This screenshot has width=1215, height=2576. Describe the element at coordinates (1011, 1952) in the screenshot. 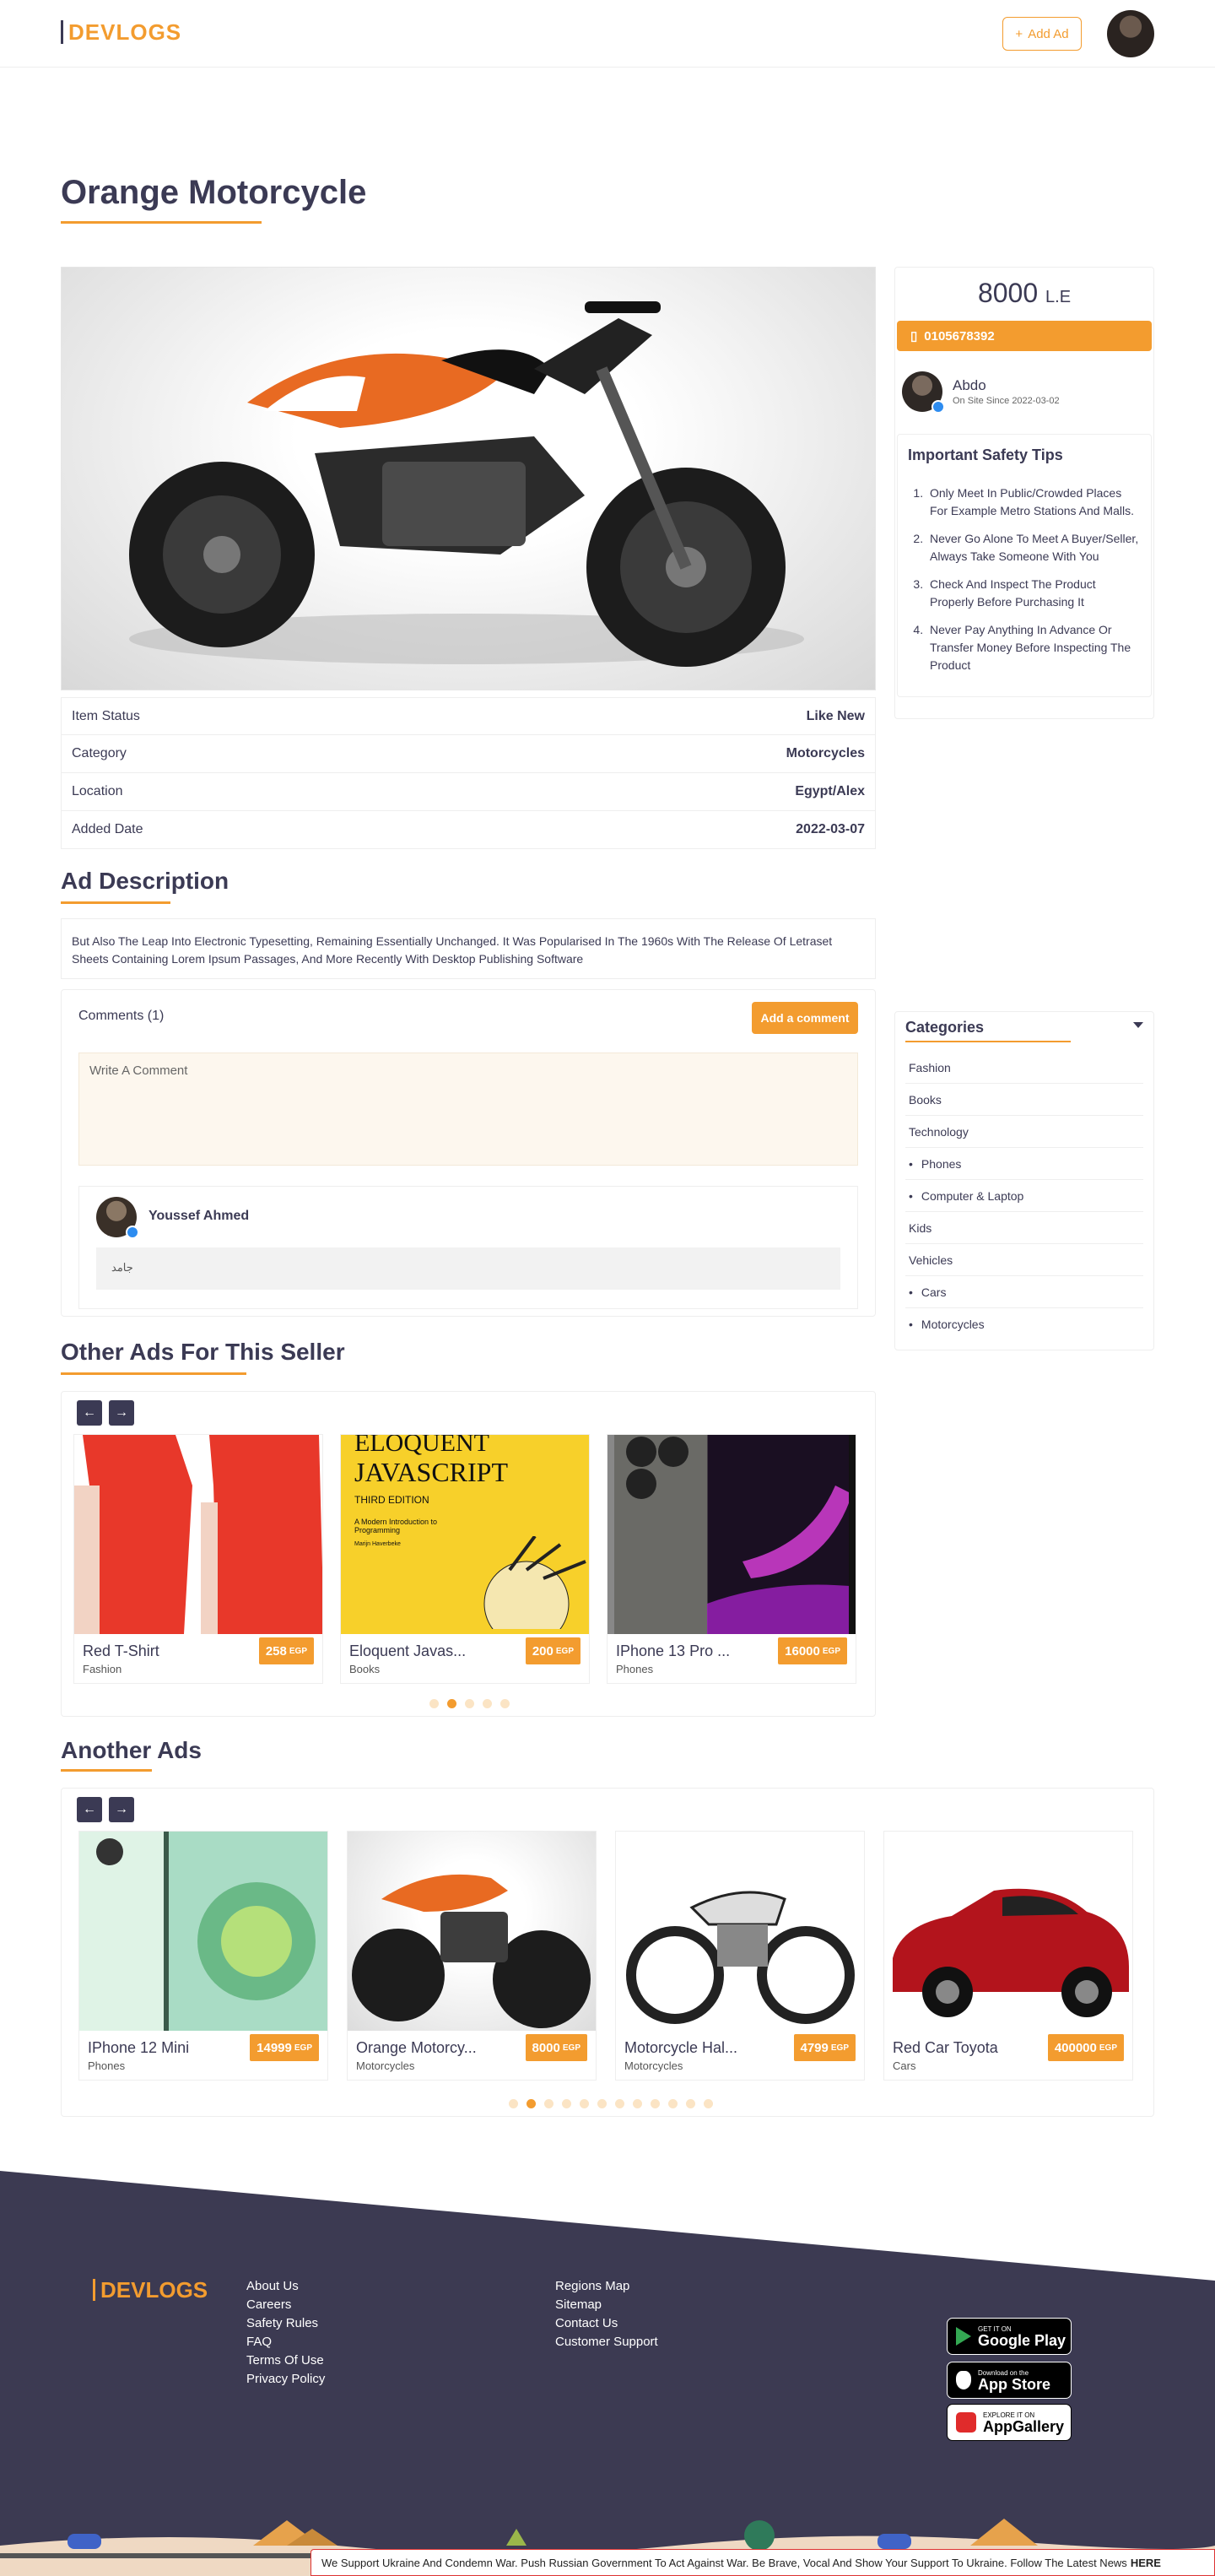

I see `red-car-image` at that location.